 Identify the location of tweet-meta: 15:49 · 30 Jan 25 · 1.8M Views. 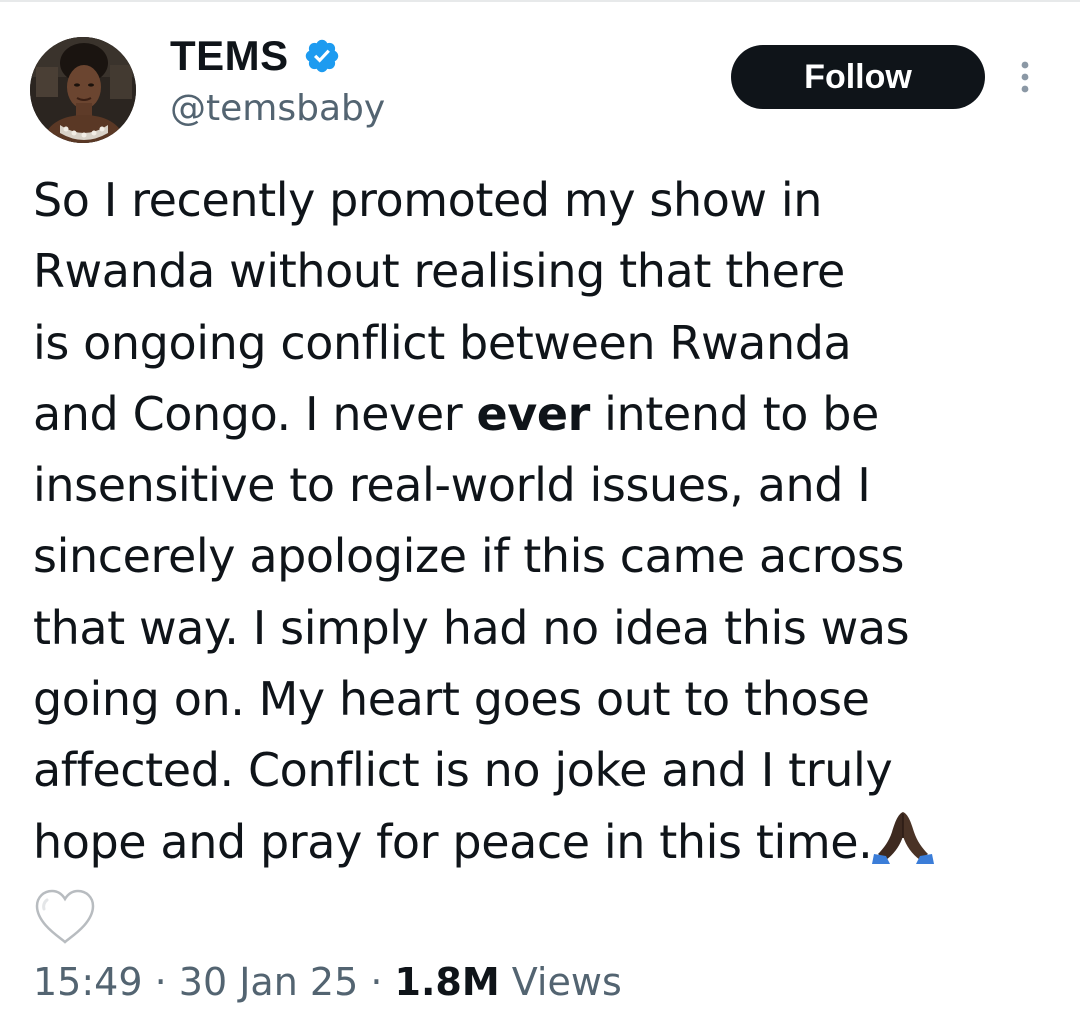
(327, 982).